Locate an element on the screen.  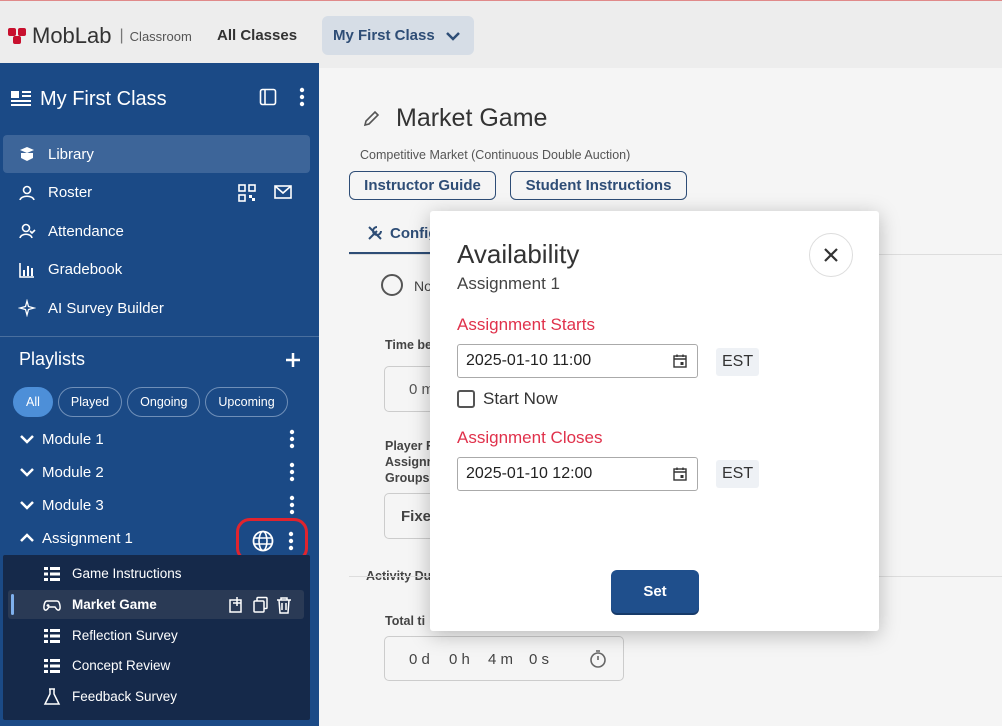
list-item: Feedback Survey is located at coordinates (156, 696).